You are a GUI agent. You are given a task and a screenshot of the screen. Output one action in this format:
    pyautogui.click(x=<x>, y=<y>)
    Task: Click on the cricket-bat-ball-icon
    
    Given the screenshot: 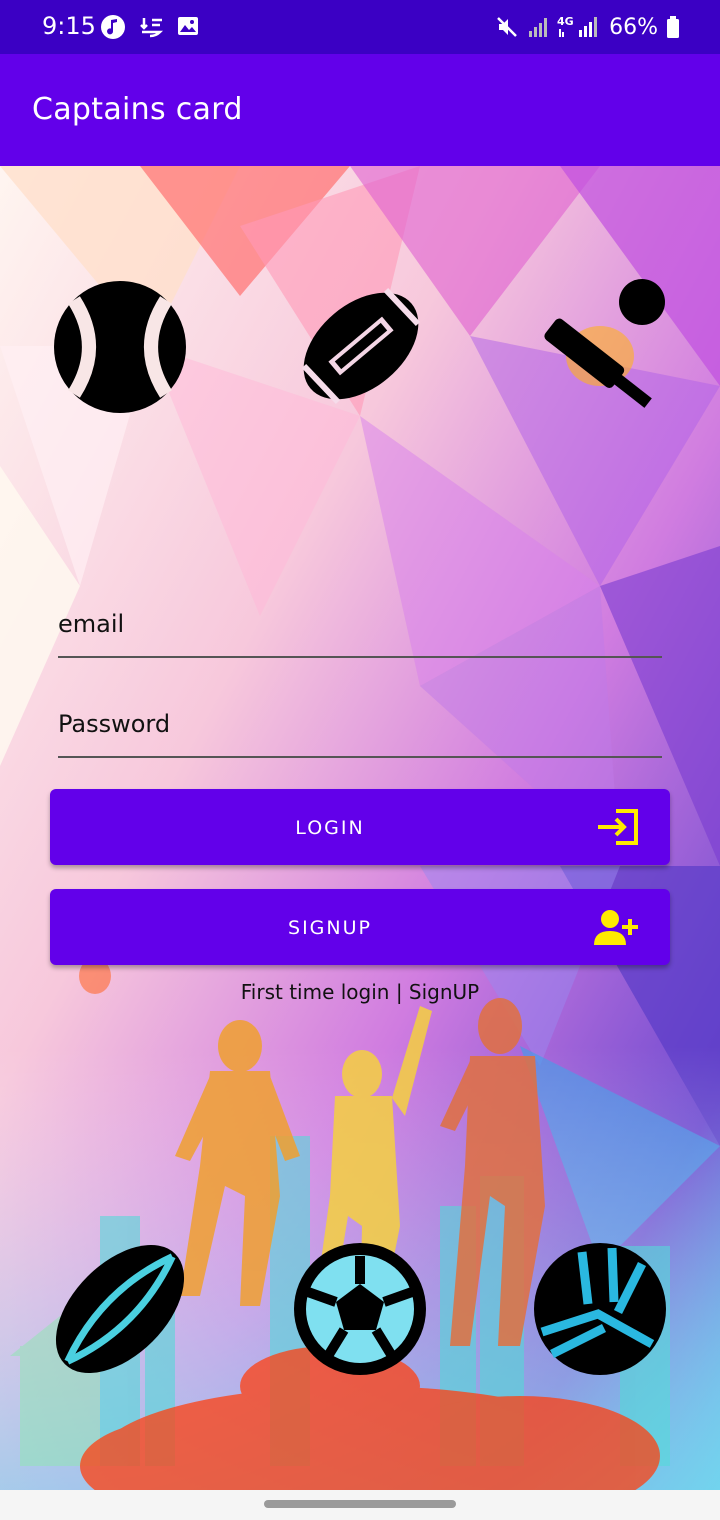 What is the action you would take?
    pyautogui.click(x=604, y=343)
    